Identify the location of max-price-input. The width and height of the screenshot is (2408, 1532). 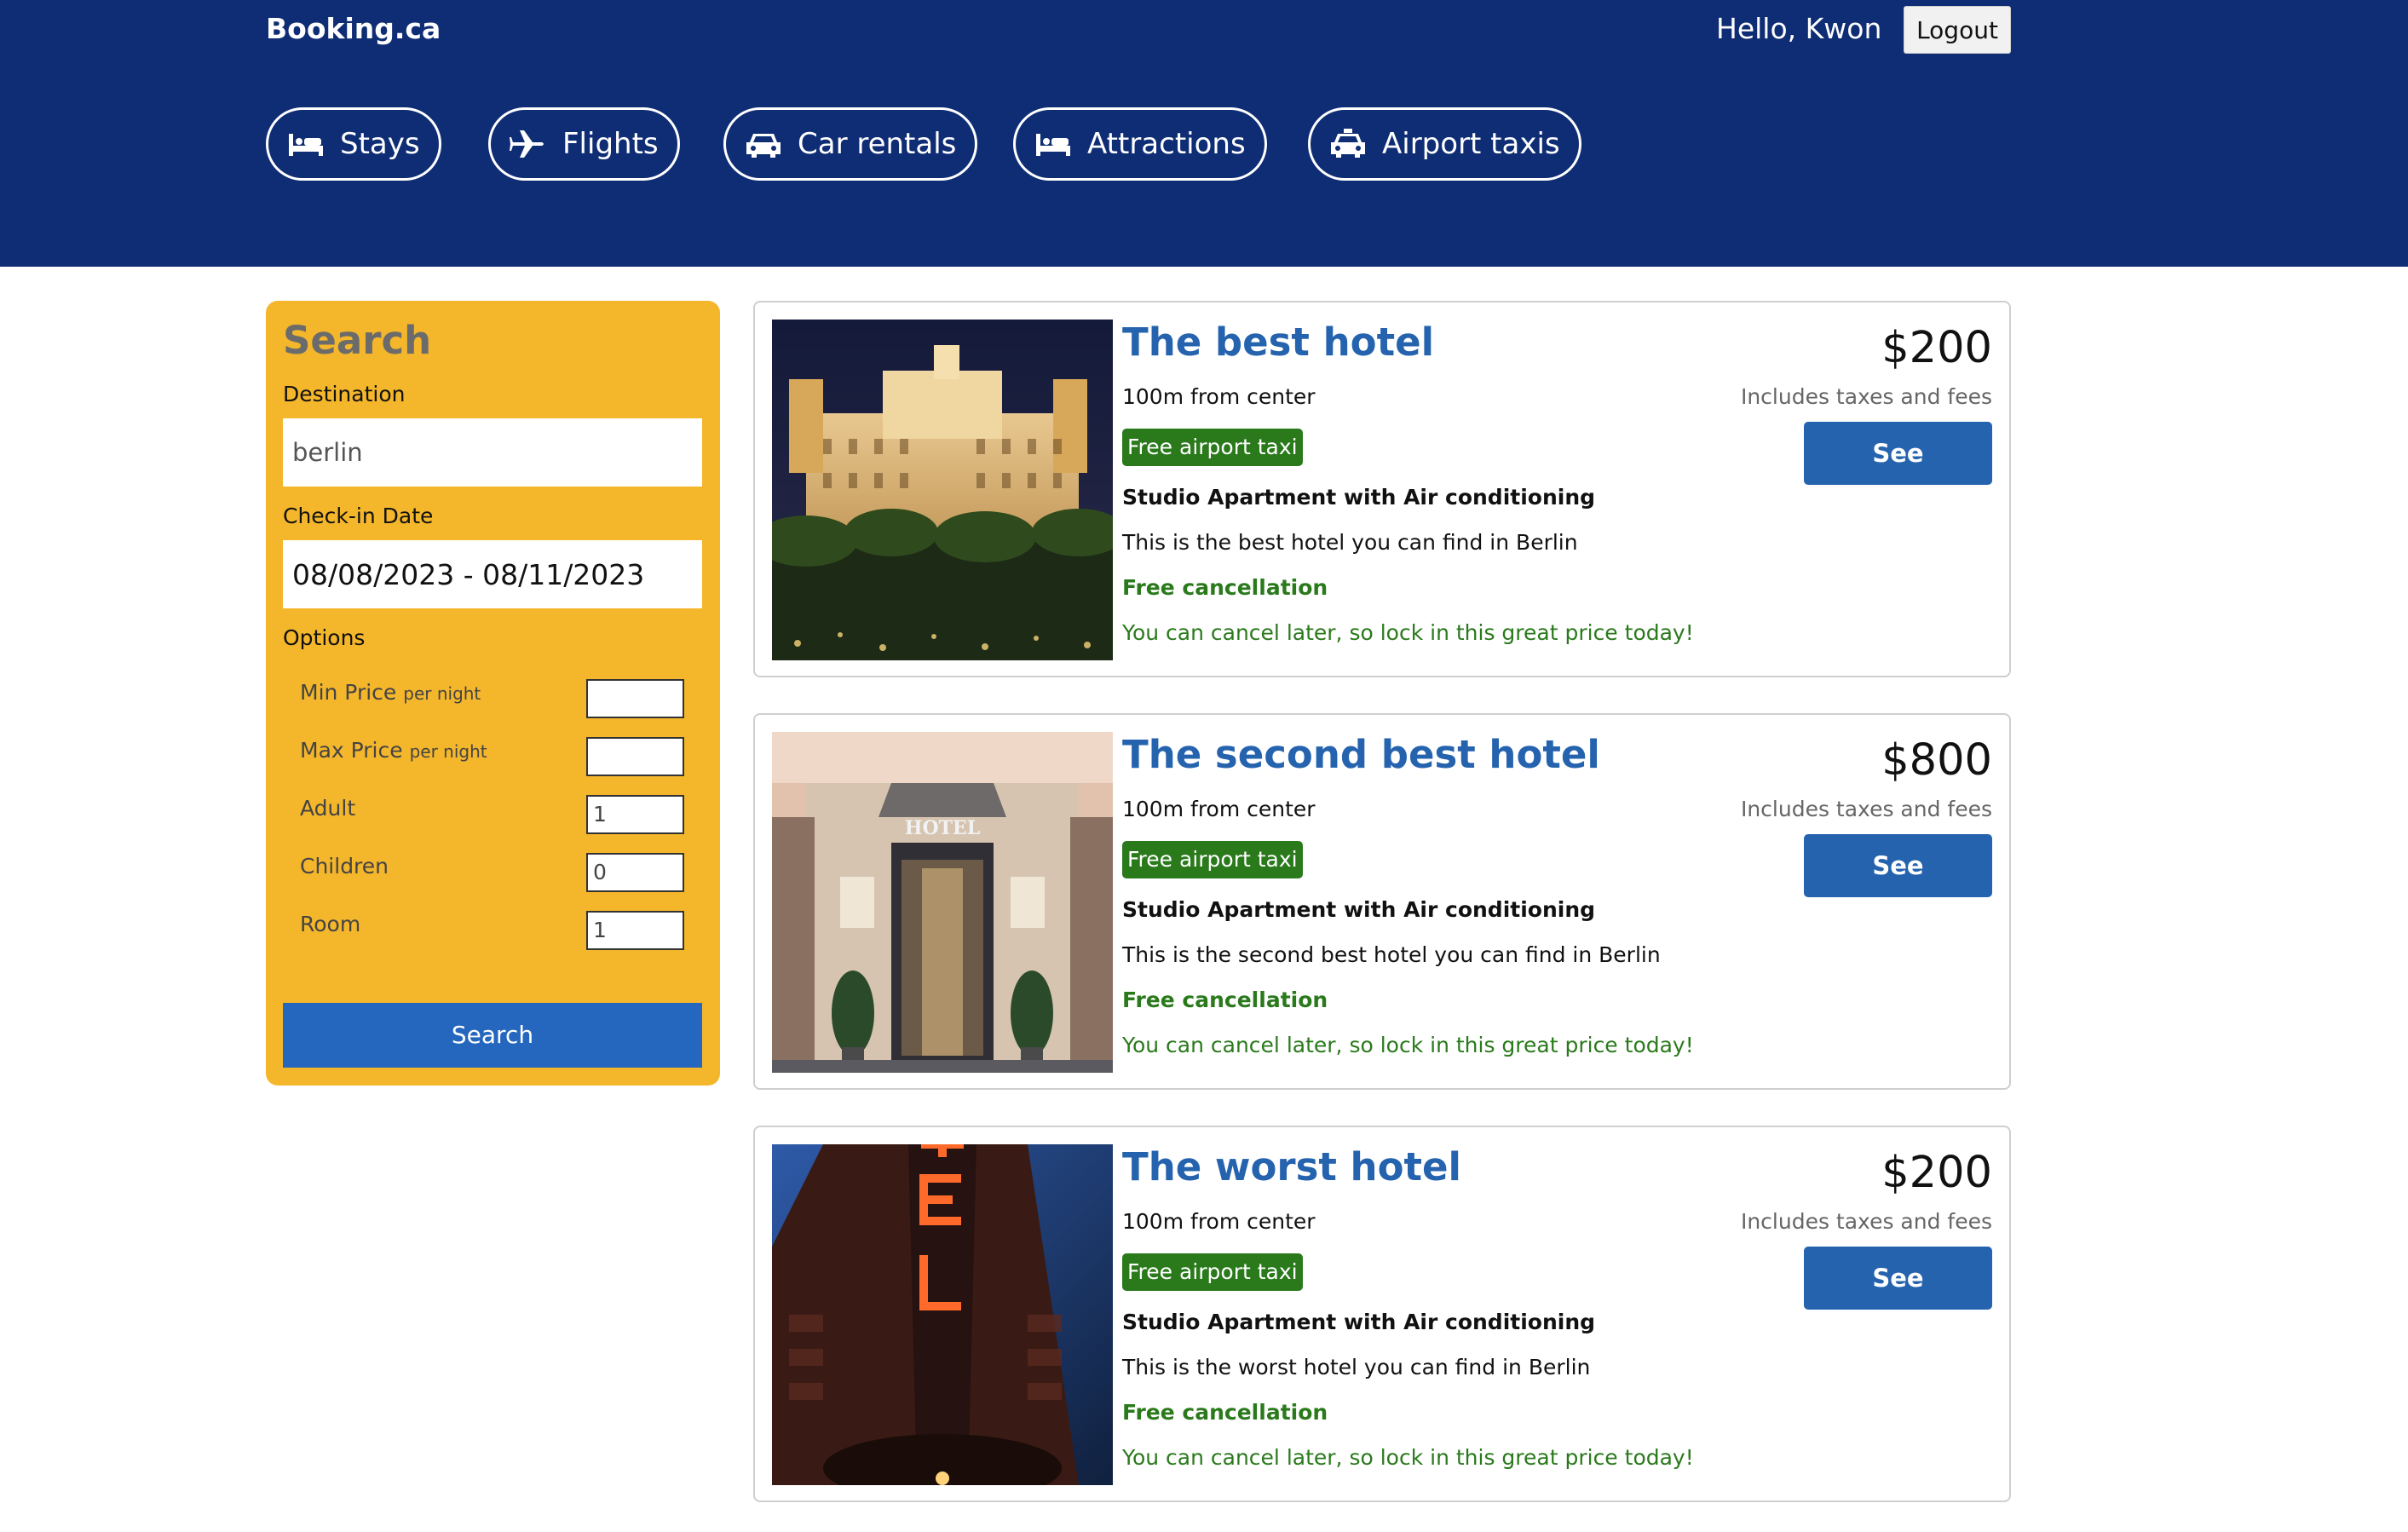
(635, 756).